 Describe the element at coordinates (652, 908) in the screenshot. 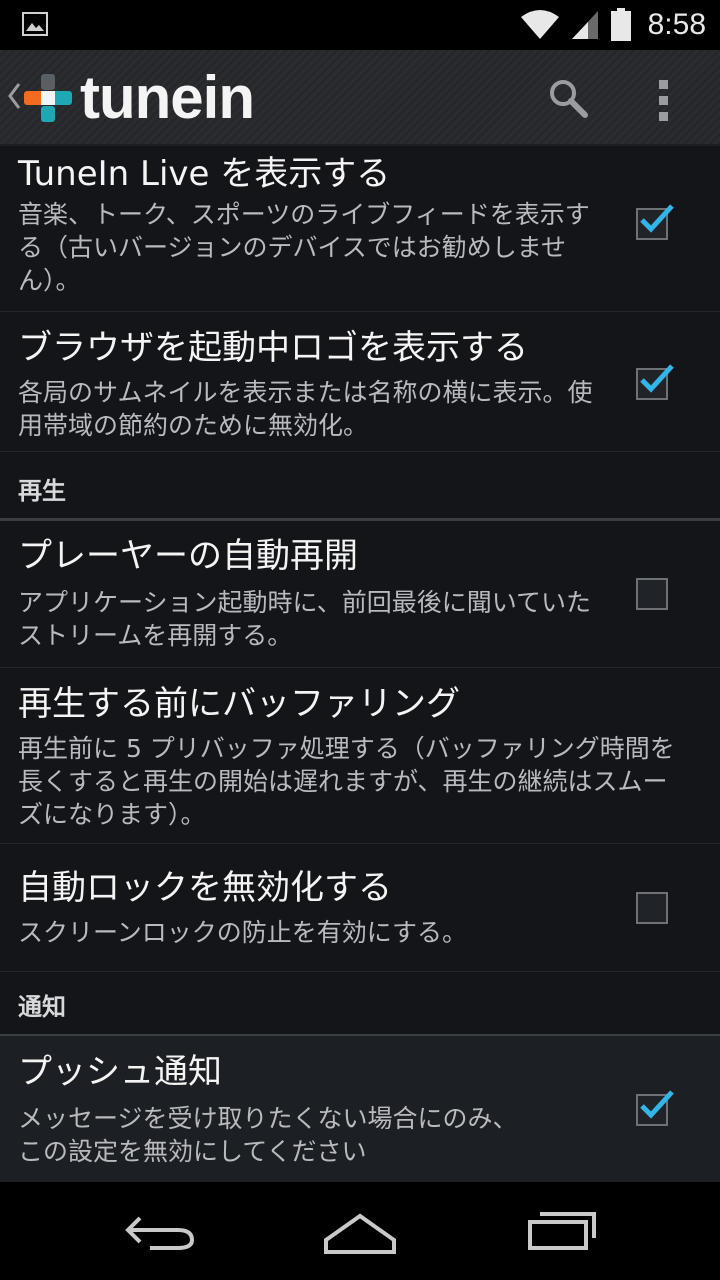

I see `disable-autolock-checkbox` at that location.